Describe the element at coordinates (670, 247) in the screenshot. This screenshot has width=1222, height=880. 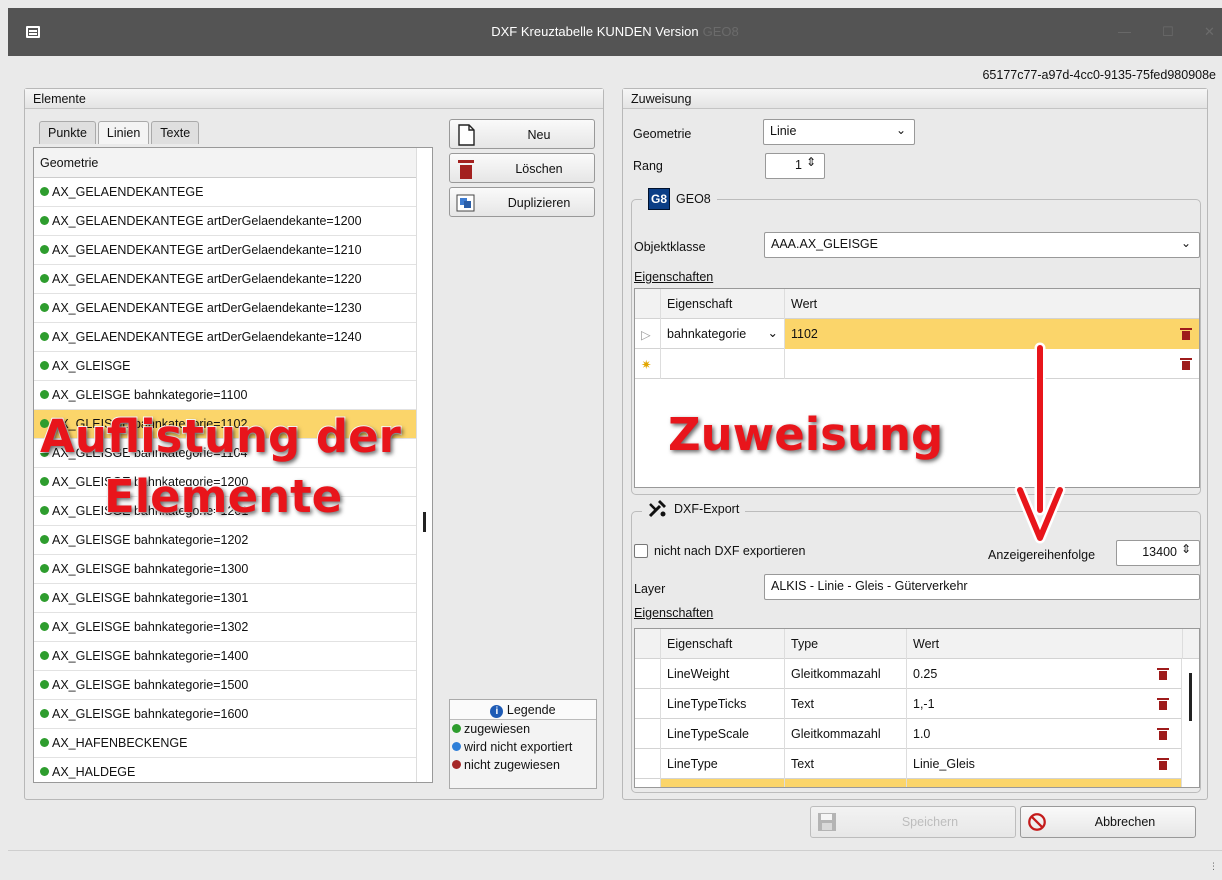
I see `objektklasse-label: Objektklasse` at that location.